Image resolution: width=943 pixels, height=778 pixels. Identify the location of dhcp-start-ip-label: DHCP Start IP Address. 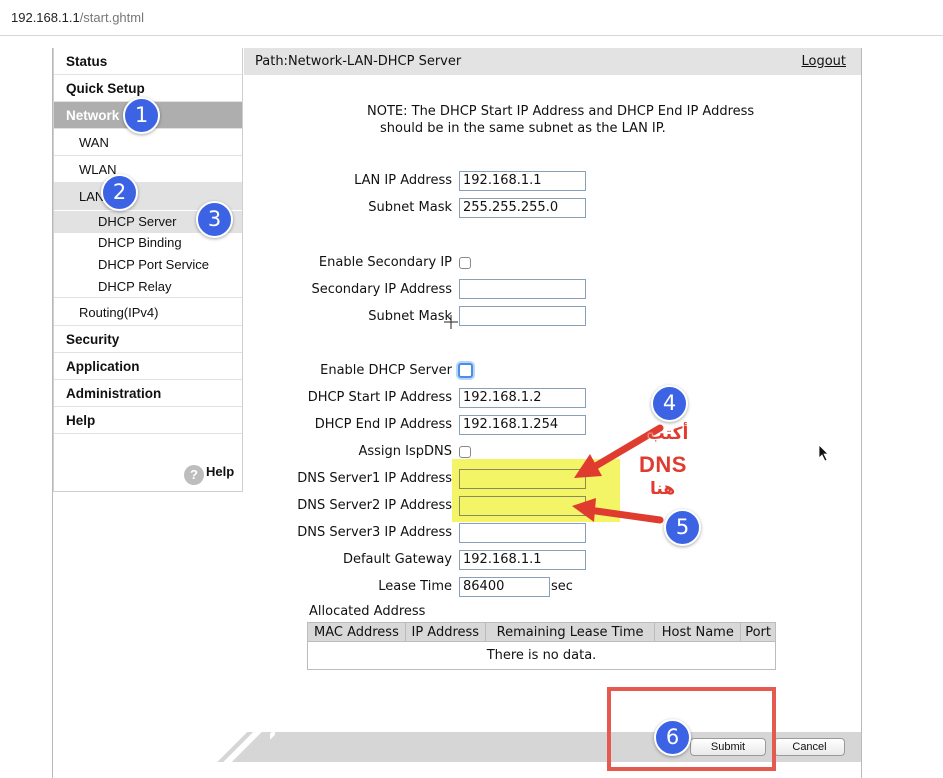
(379, 397).